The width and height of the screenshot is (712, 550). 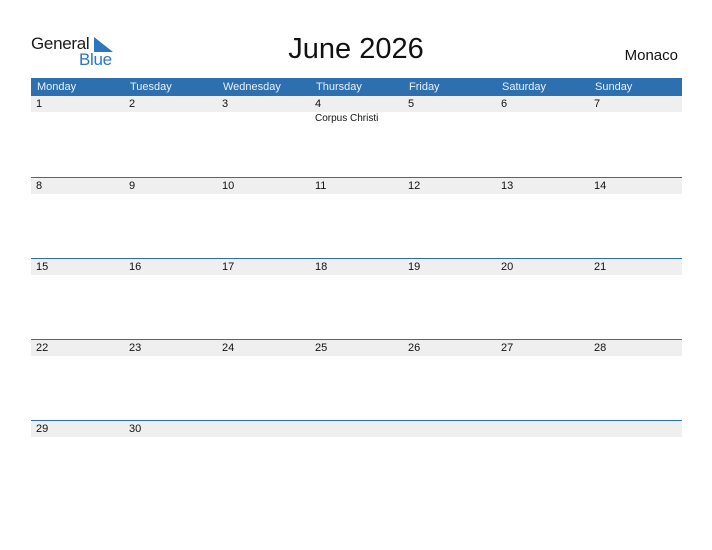 What do you see at coordinates (635, 136) in the screenshot?
I see `day-cell: 7` at bounding box center [635, 136].